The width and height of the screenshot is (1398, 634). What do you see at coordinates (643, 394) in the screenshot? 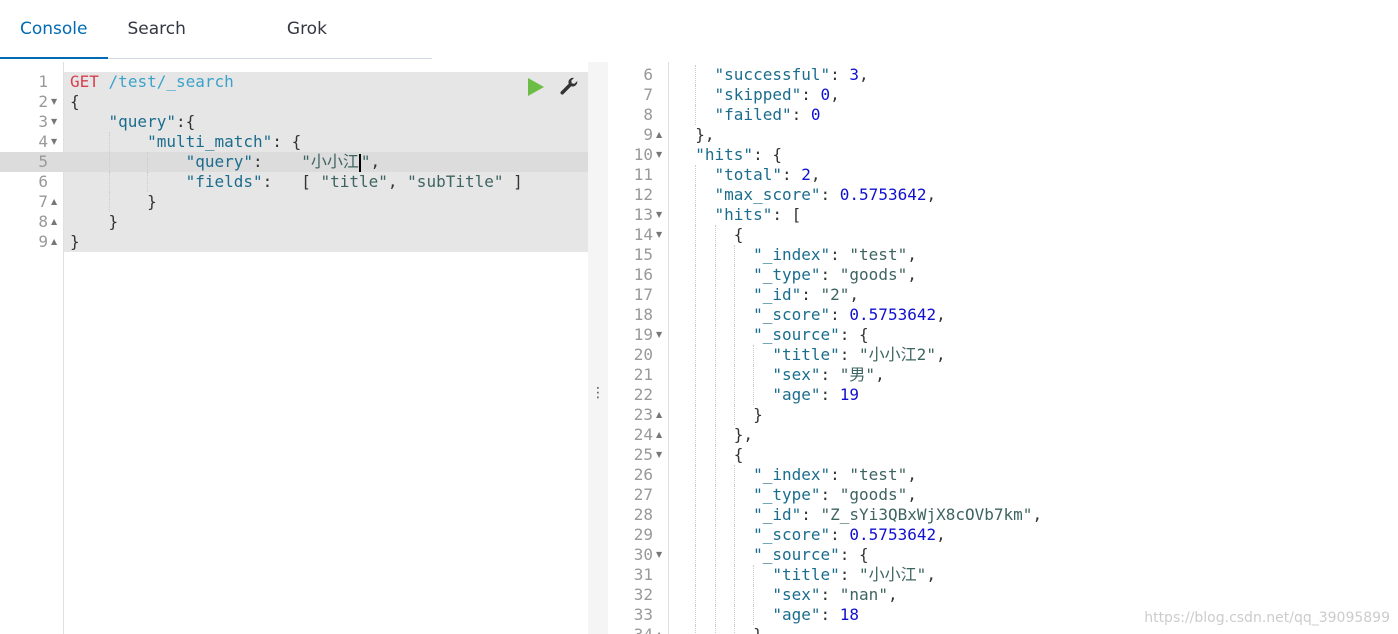
I see `line-number: 22` at bounding box center [643, 394].